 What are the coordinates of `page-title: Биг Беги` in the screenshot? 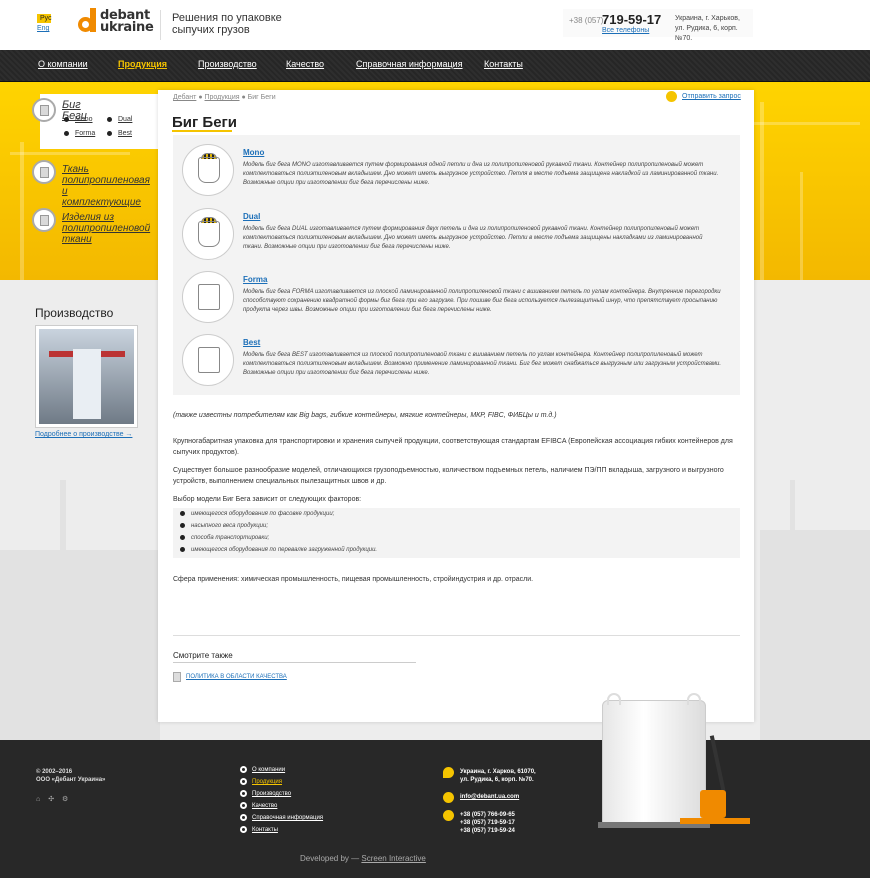 It's located at (205, 122).